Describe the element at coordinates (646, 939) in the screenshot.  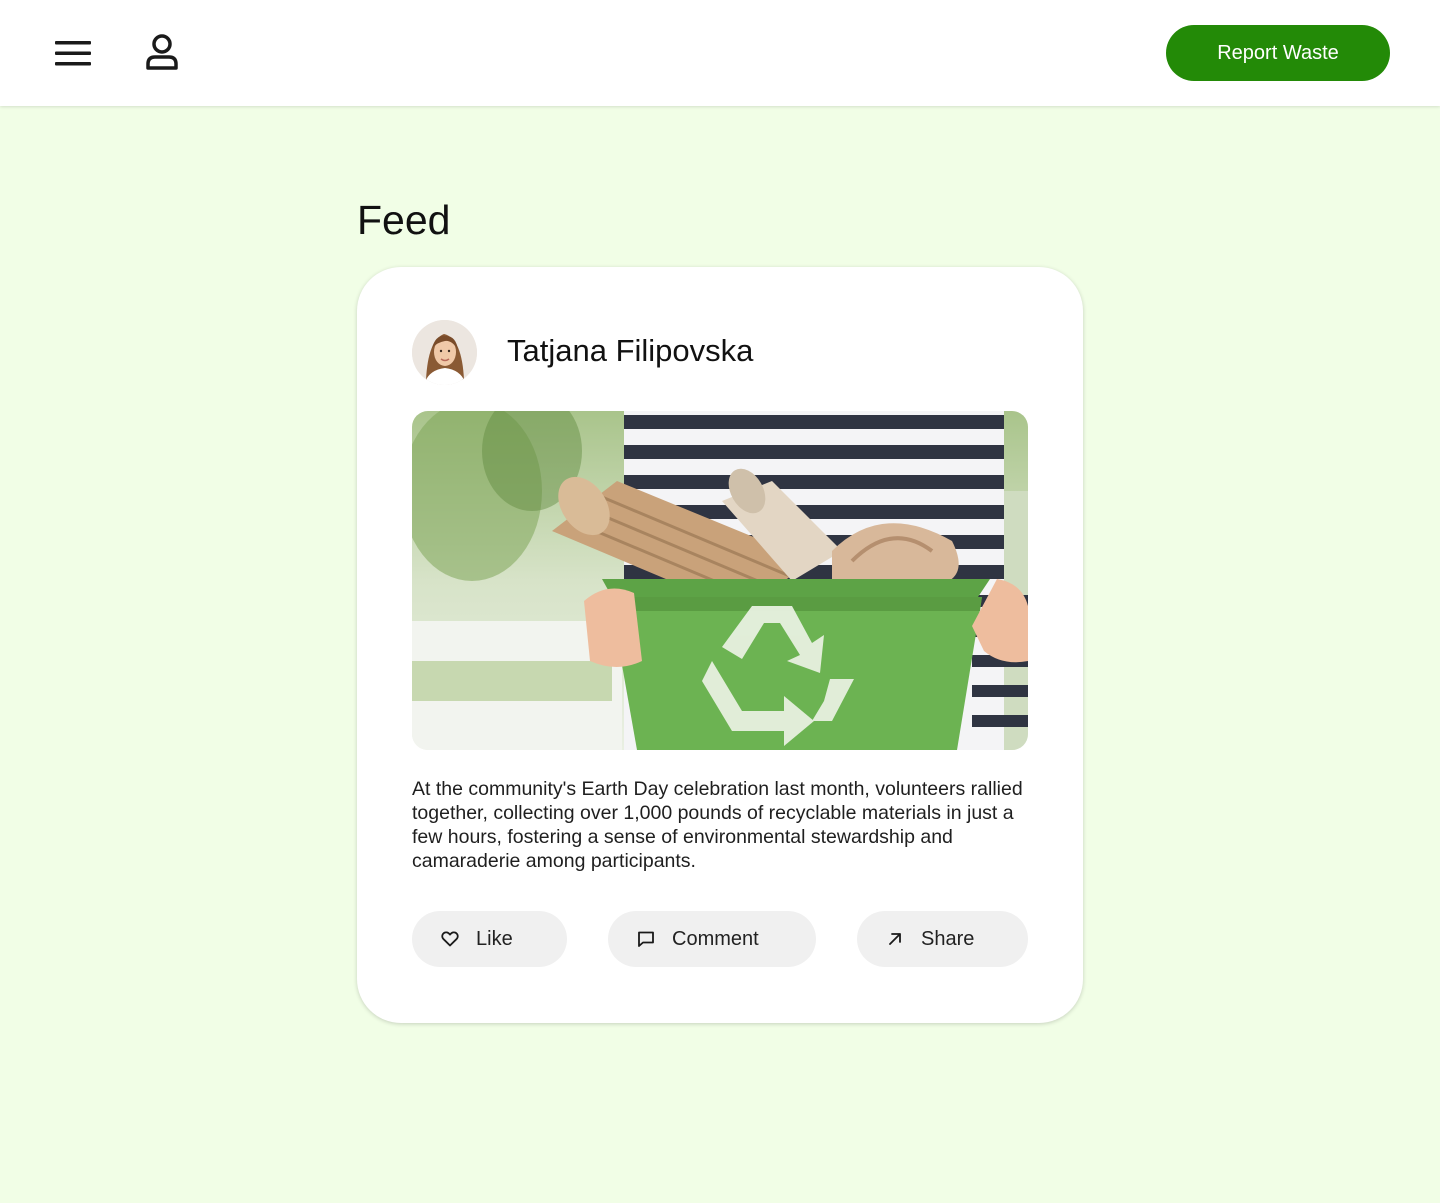
I see `comment-icon` at that location.